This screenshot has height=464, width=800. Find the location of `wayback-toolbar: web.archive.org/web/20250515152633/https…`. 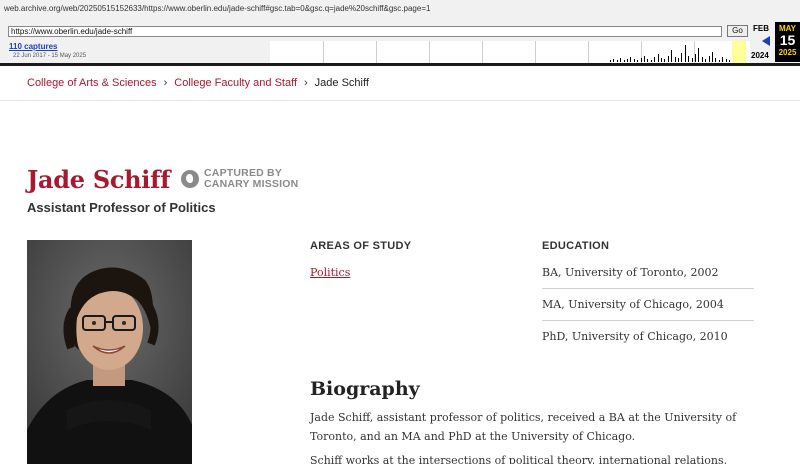

wayback-toolbar: web.archive.org/web/20250515152633/https… is located at coordinates (400, 33).